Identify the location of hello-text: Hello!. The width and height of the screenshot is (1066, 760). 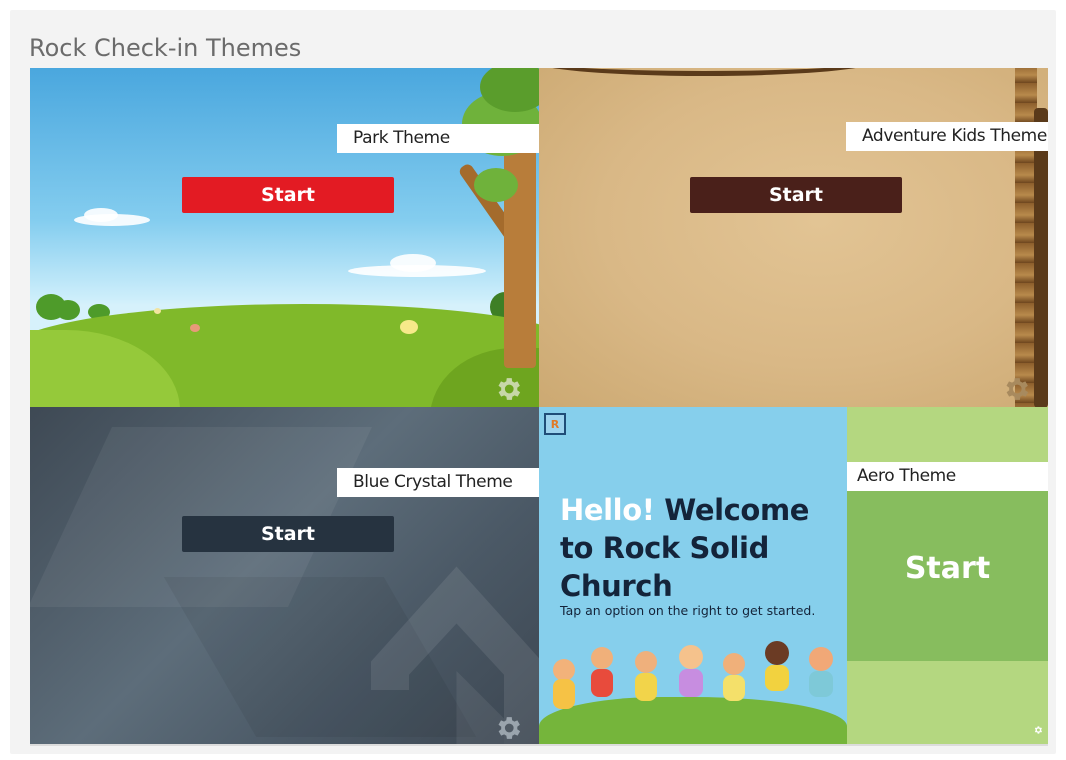
(607, 510).